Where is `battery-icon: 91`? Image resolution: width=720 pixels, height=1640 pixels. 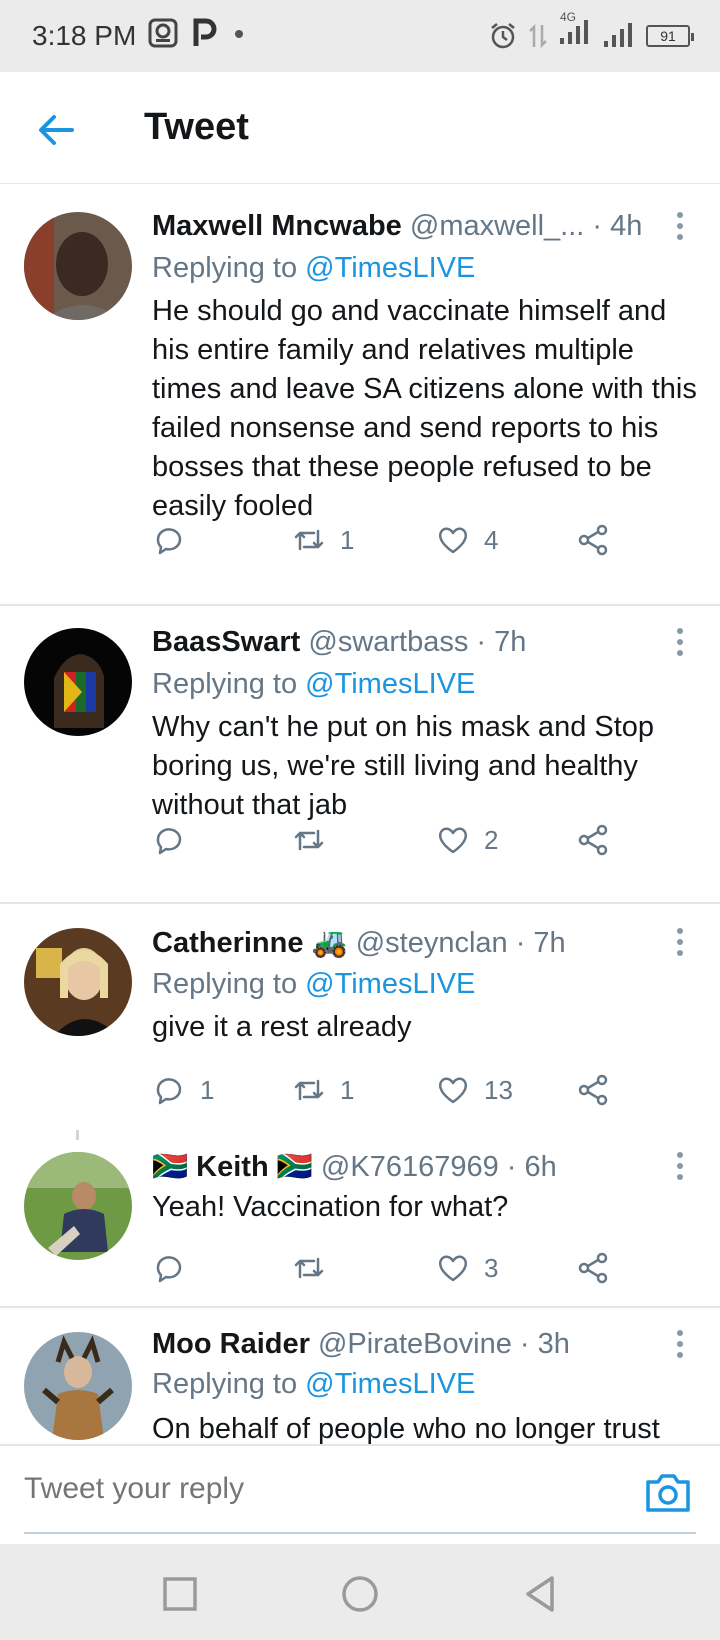
battery-icon: 91 is located at coordinates (670, 35).